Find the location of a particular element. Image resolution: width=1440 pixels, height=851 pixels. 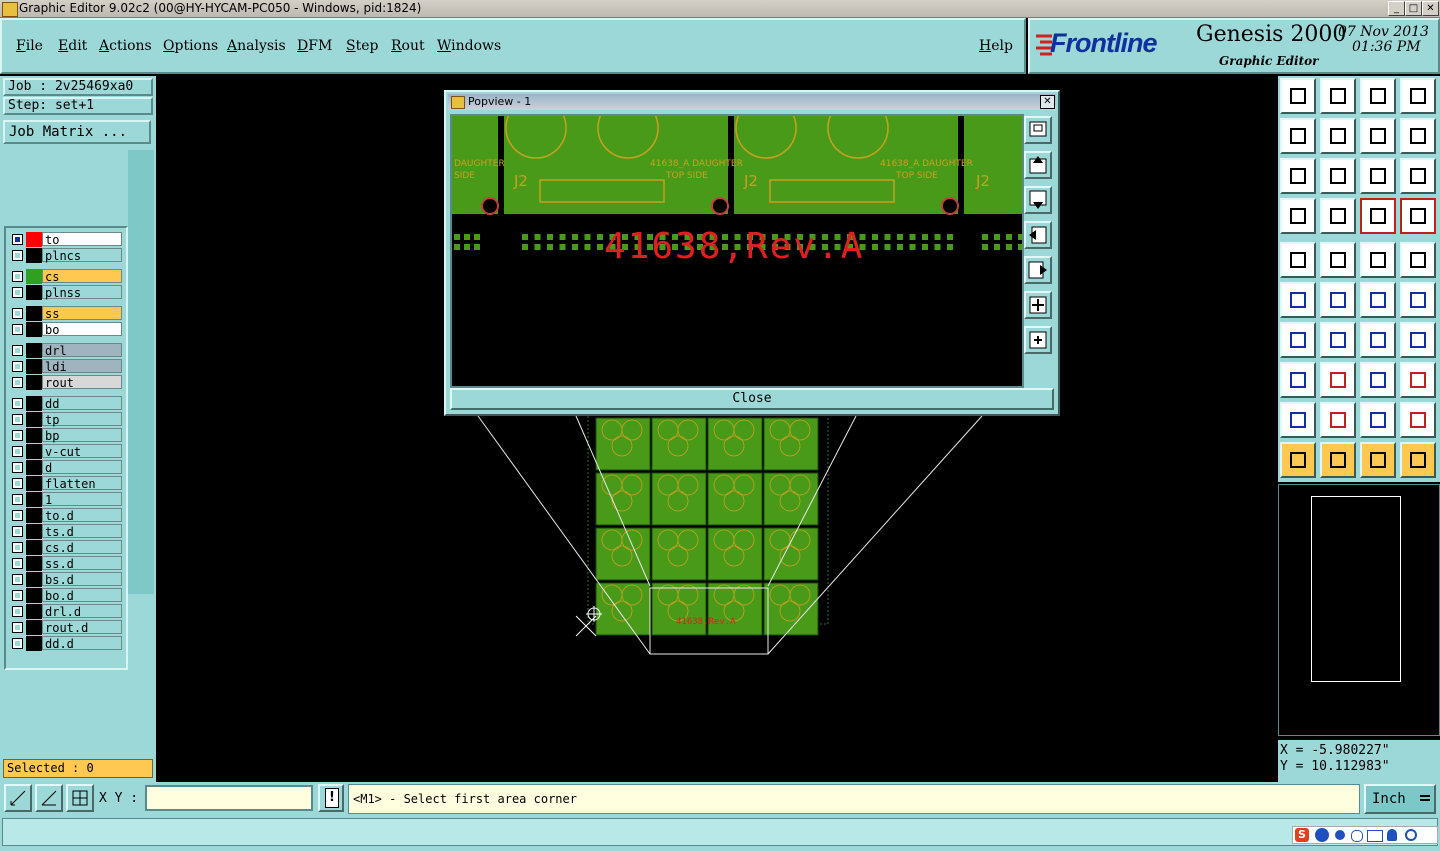

popview-zoom-home-button is located at coordinates (1038, 130).